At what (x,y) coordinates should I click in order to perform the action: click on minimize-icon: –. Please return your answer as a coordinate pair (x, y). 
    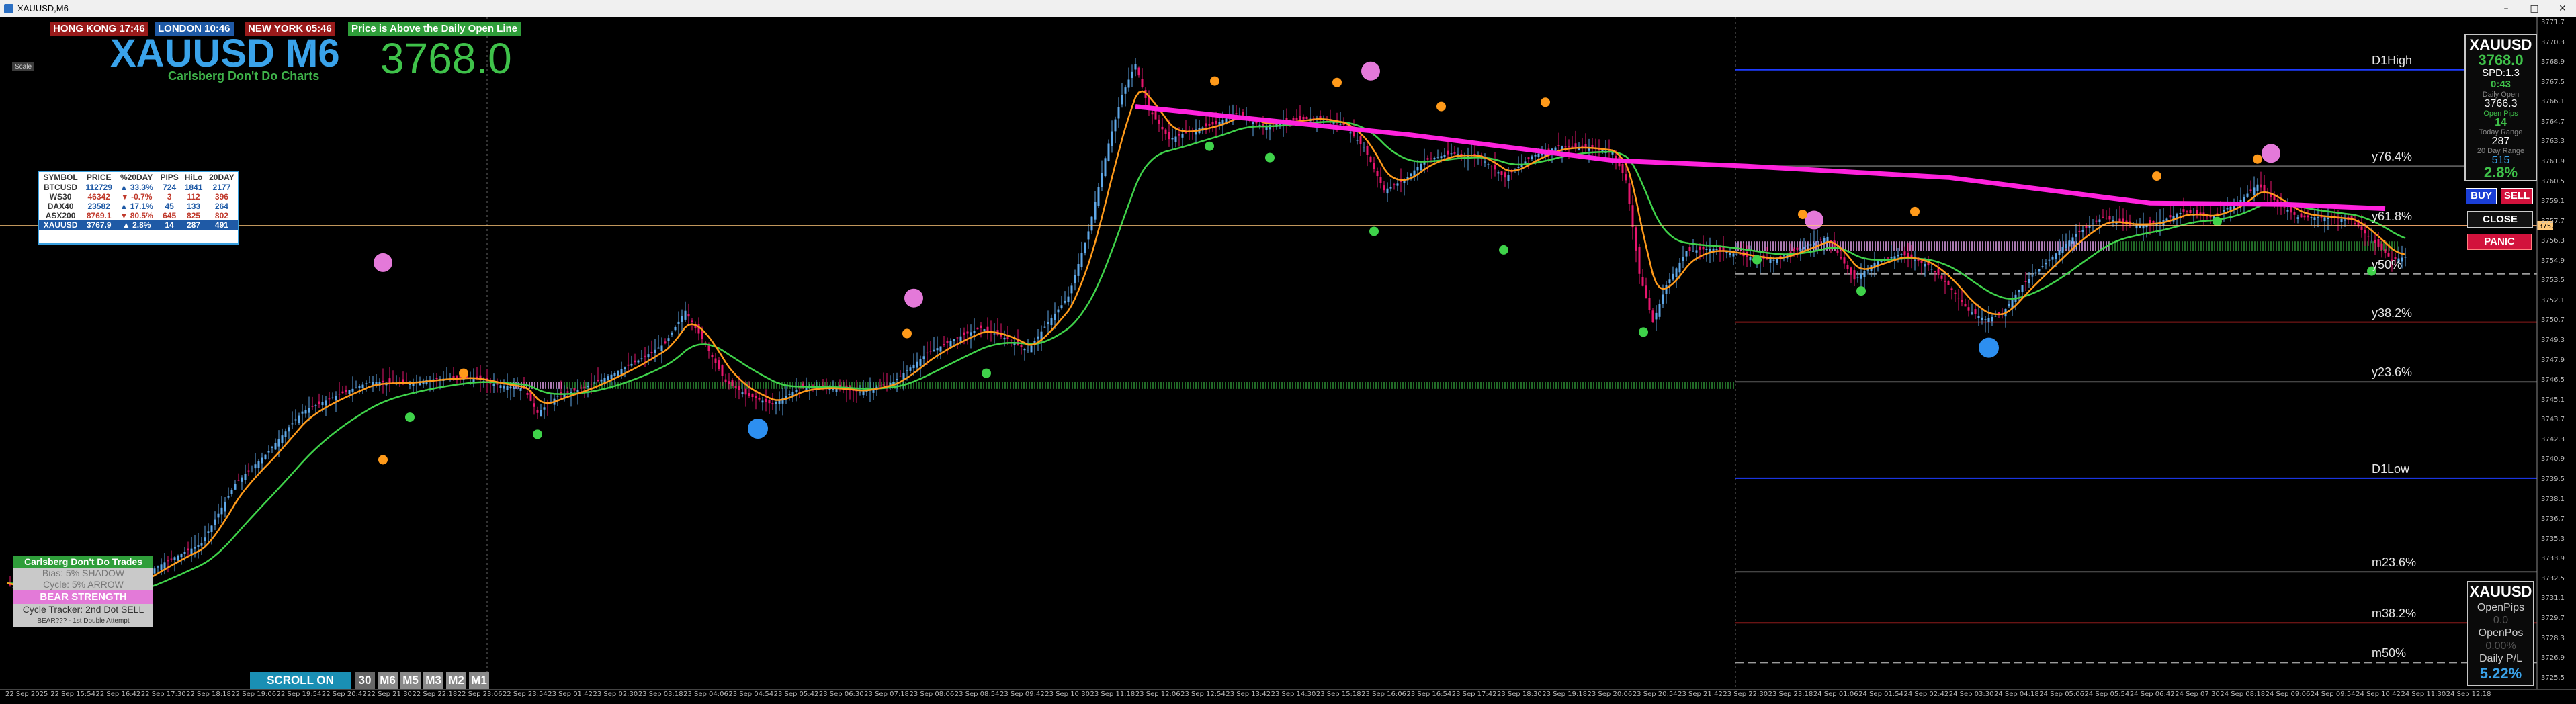
    Looking at the image, I should click on (2506, 8).